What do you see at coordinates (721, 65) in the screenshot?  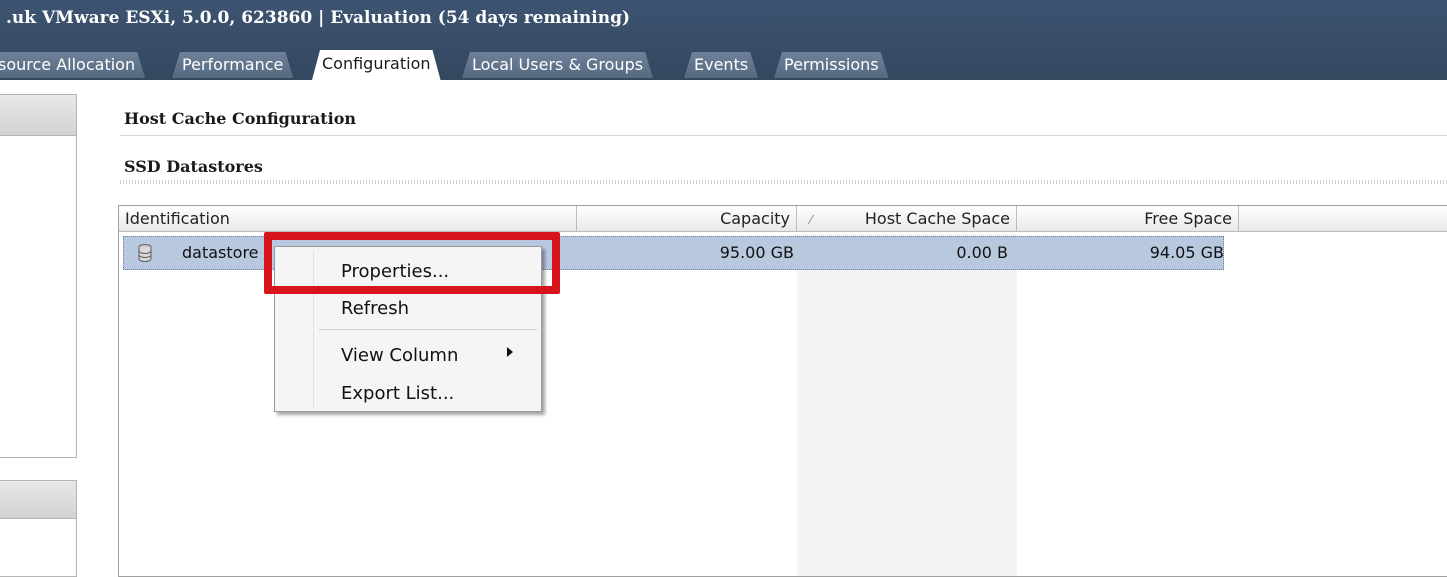 I see `tab-events: Events` at bounding box center [721, 65].